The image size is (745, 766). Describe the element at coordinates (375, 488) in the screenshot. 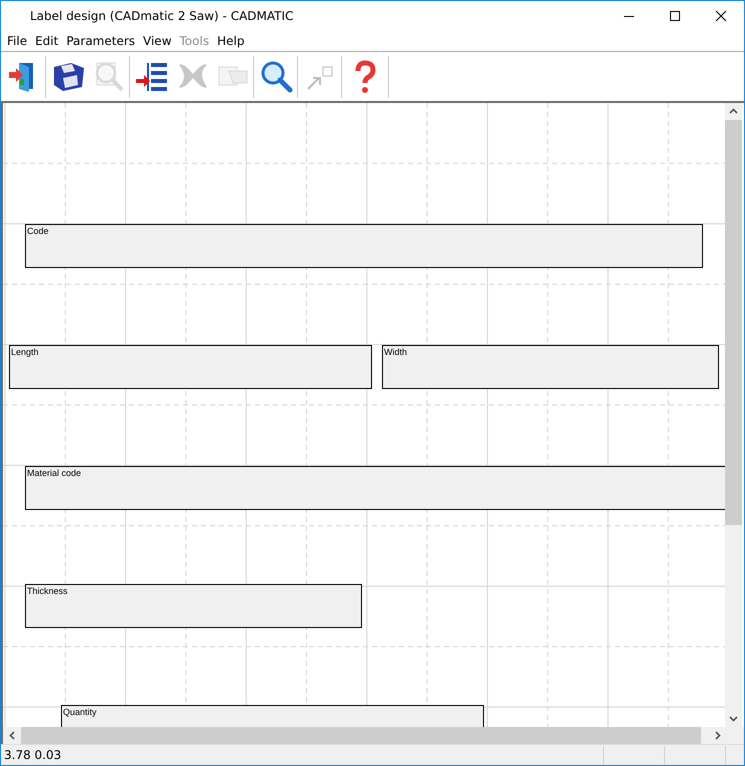

I see `label-field: Material code` at that location.